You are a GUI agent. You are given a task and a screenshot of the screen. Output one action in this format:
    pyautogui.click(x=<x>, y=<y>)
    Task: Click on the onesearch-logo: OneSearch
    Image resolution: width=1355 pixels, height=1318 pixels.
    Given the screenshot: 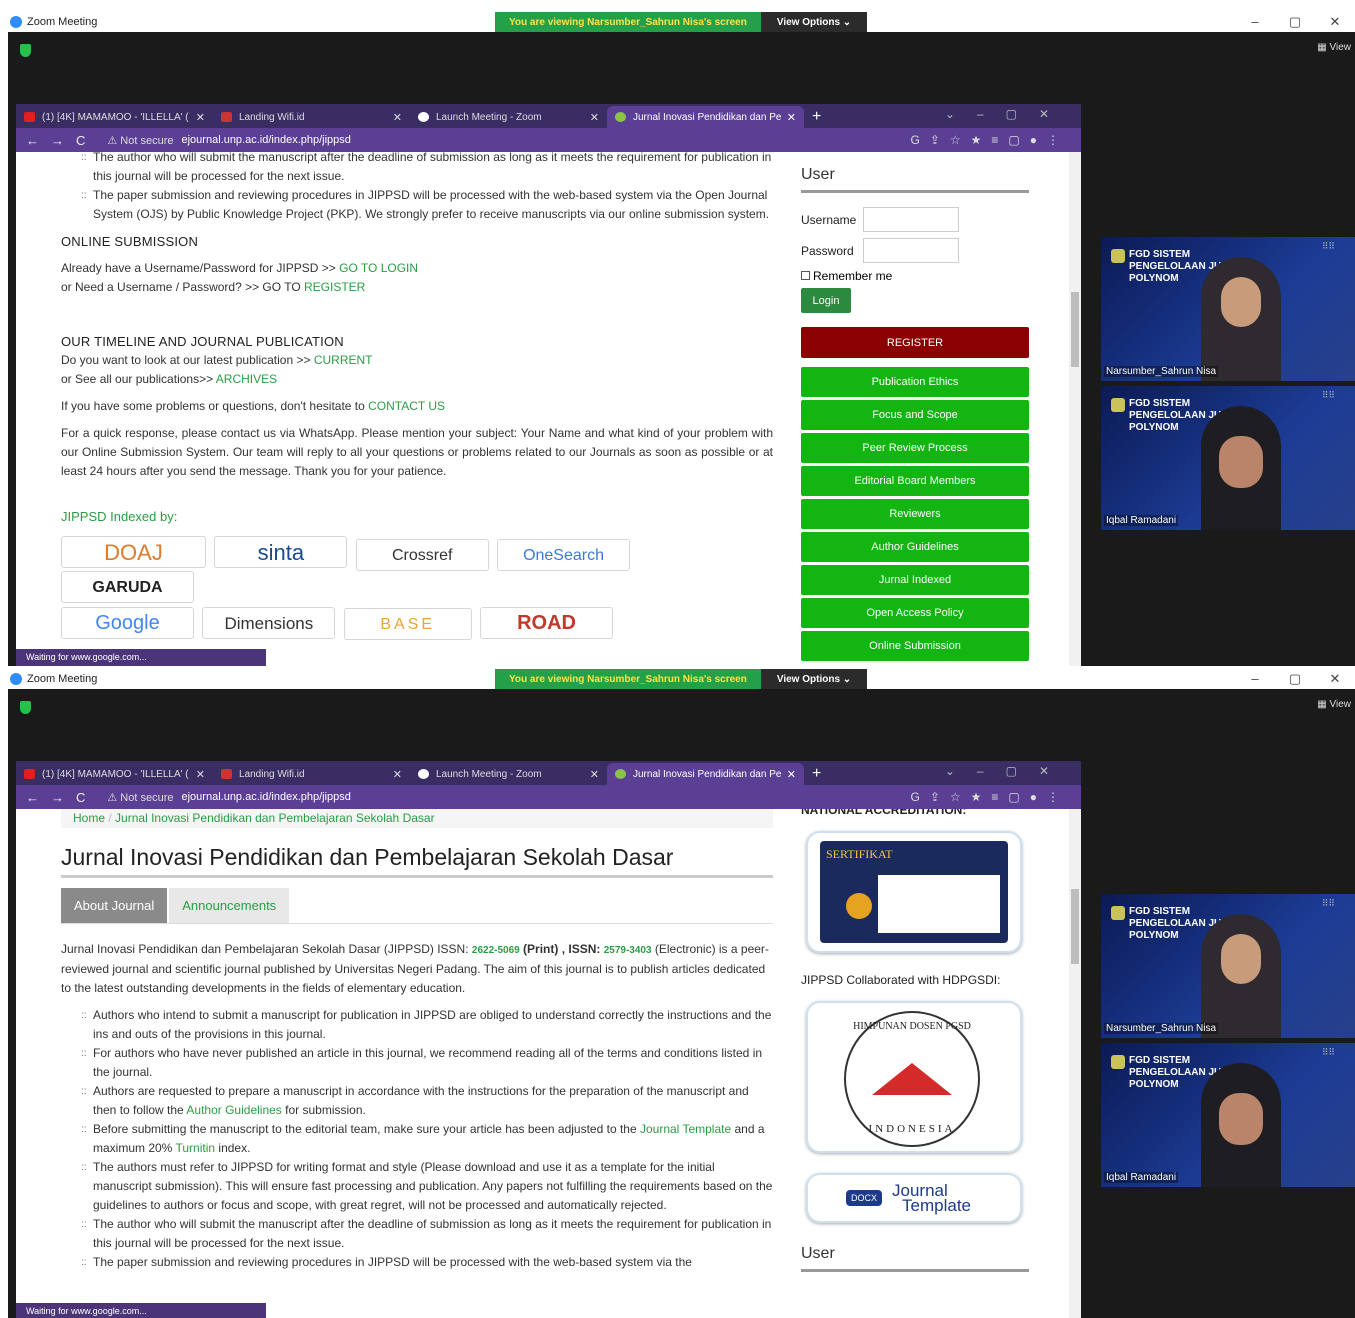 What is the action you would take?
    pyautogui.click(x=564, y=555)
    